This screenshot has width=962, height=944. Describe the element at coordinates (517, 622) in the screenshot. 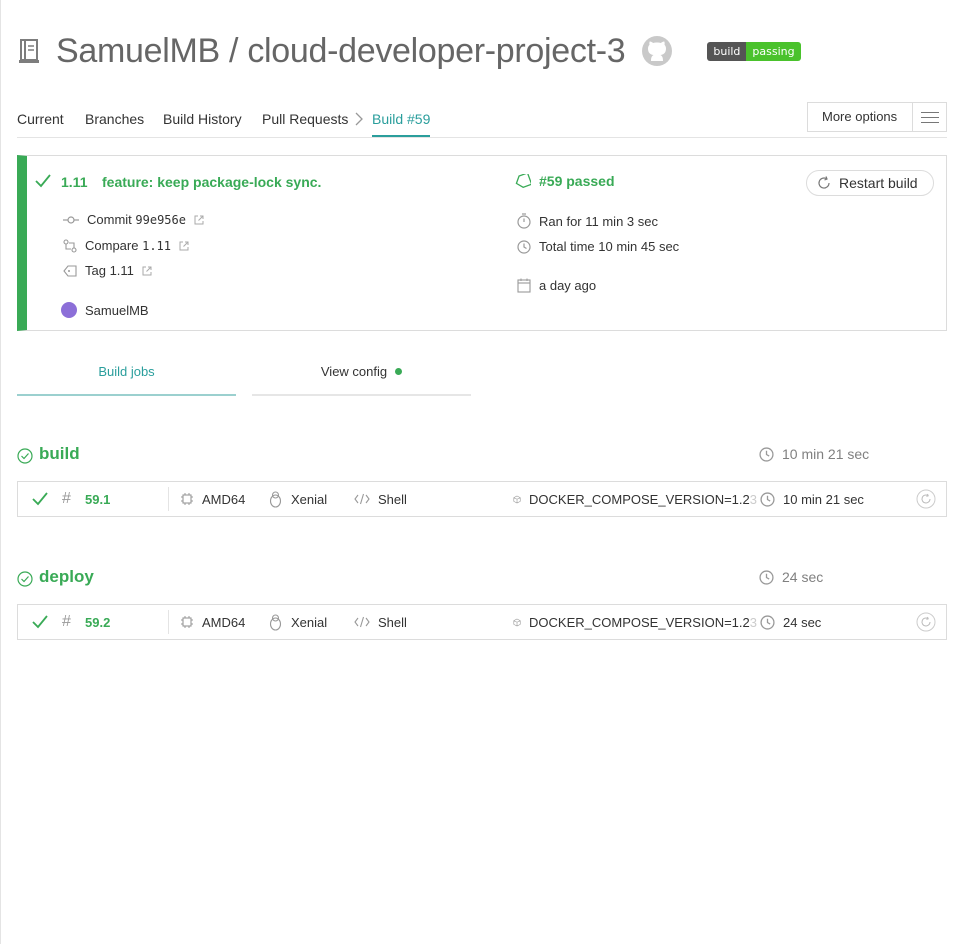

I see `package-icon` at that location.